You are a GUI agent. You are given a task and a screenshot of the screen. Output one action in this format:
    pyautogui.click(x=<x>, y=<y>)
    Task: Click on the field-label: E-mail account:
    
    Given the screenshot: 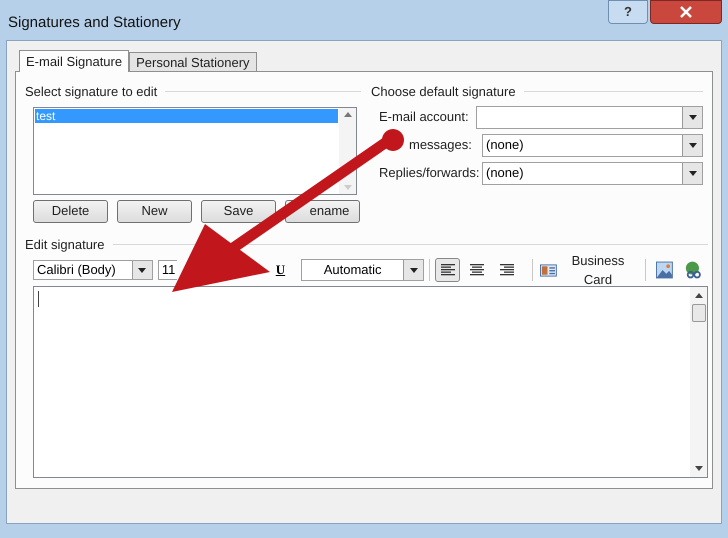 What is the action you would take?
    pyautogui.click(x=424, y=117)
    